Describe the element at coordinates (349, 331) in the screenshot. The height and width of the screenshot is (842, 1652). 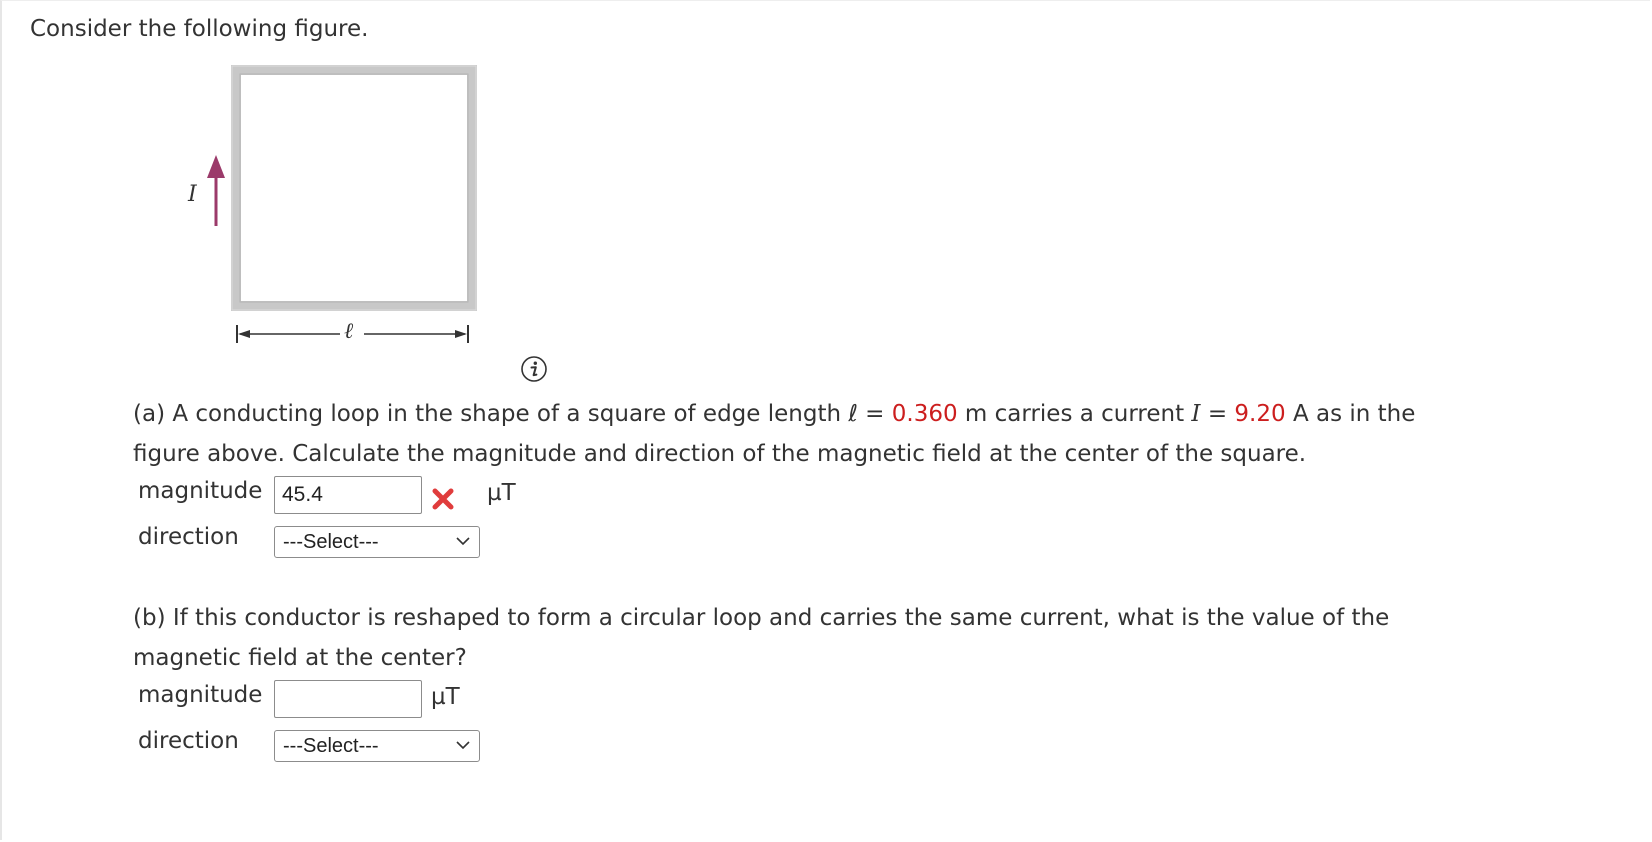
I see `length-label: ℓ` at that location.